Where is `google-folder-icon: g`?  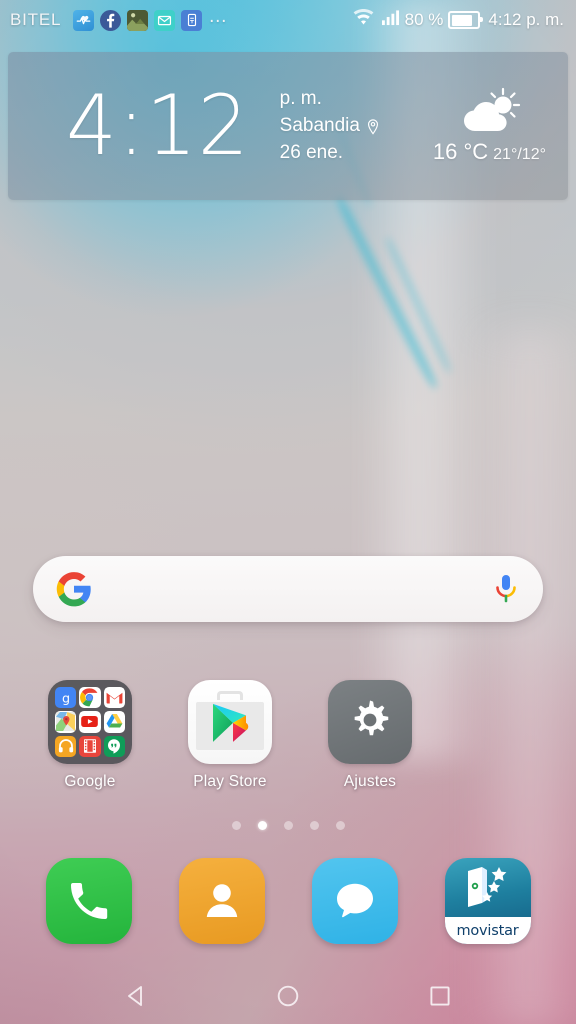 google-folder-icon: g is located at coordinates (90, 722).